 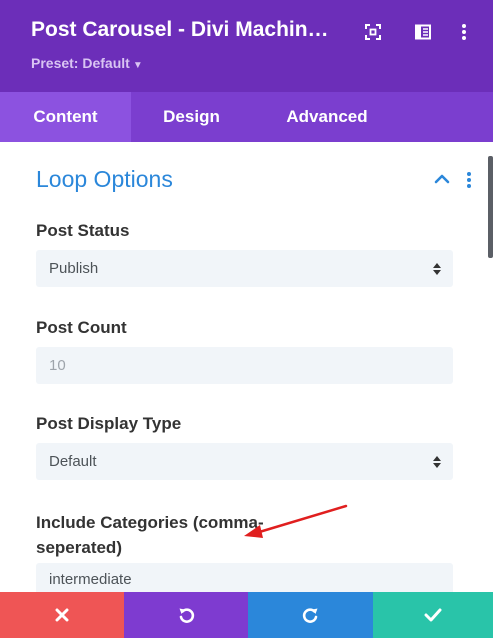 What do you see at coordinates (73, 461) in the screenshot?
I see `post-display-type-value: Default` at bounding box center [73, 461].